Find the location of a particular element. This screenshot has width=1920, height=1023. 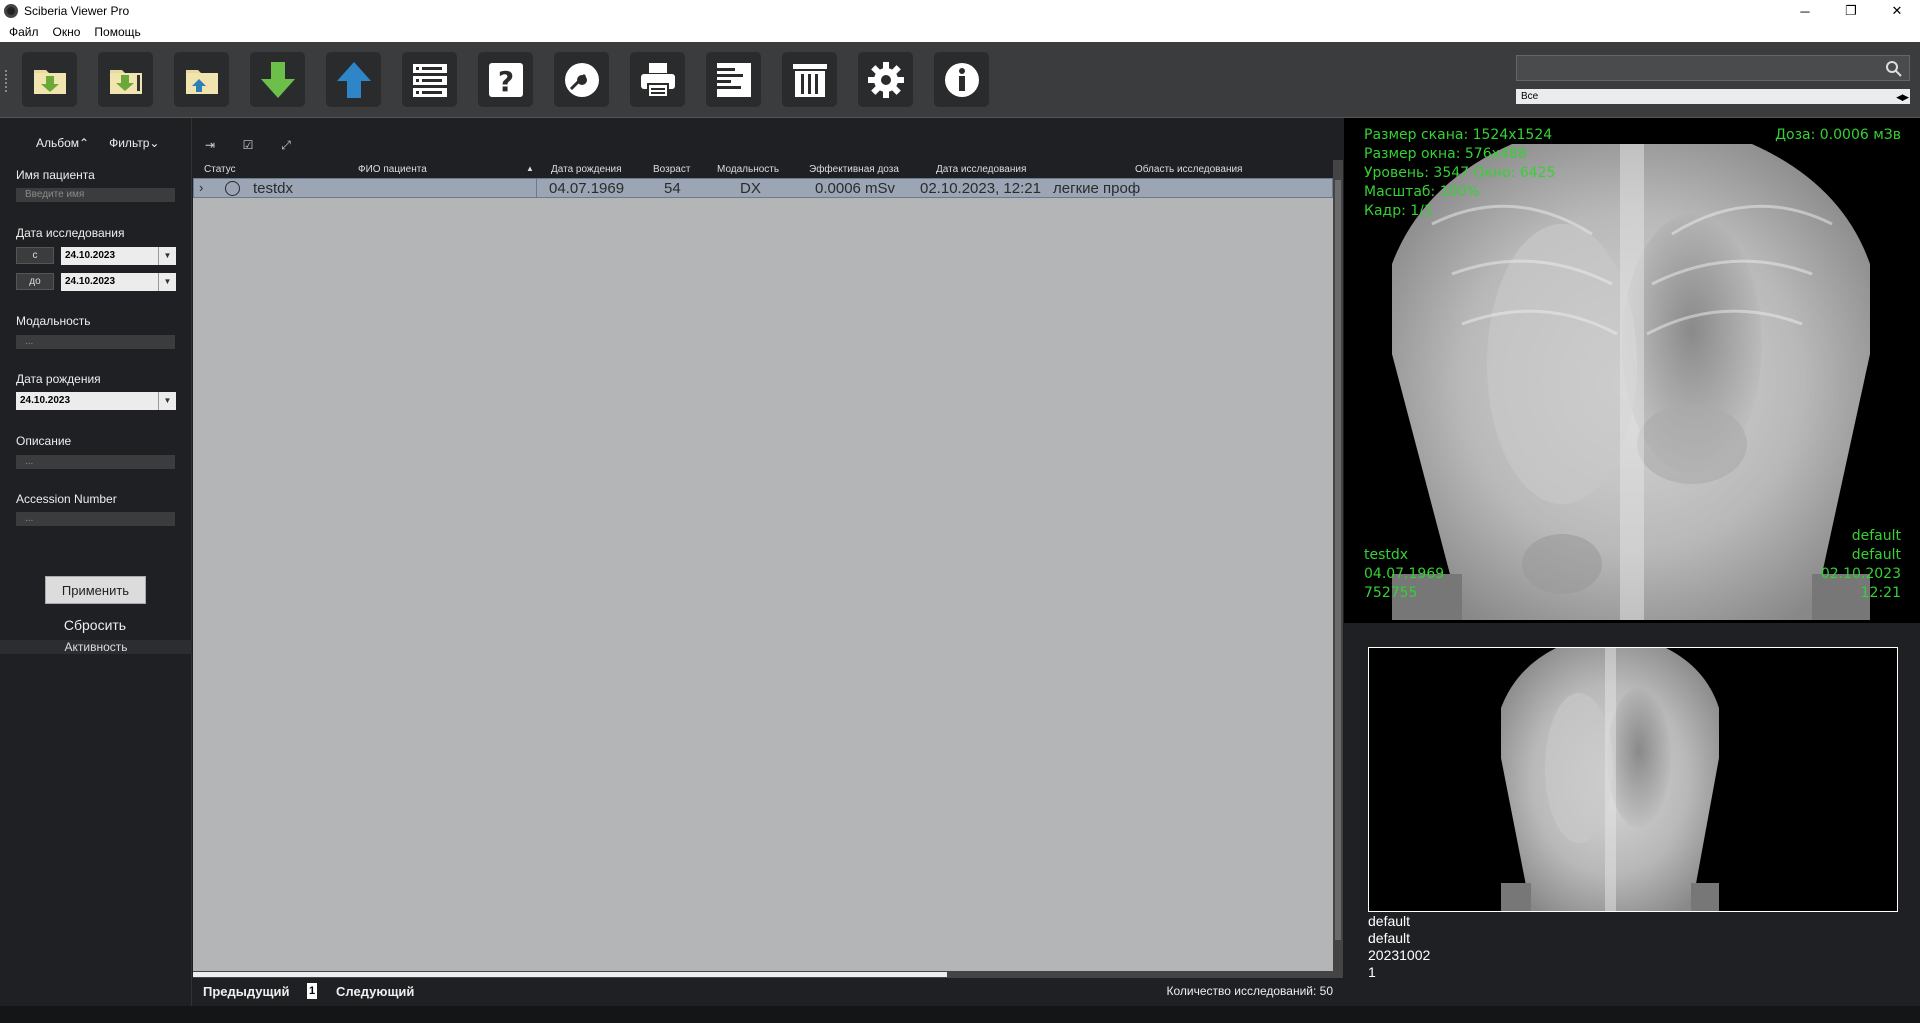

series-thumbnail is located at coordinates (1633, 779).